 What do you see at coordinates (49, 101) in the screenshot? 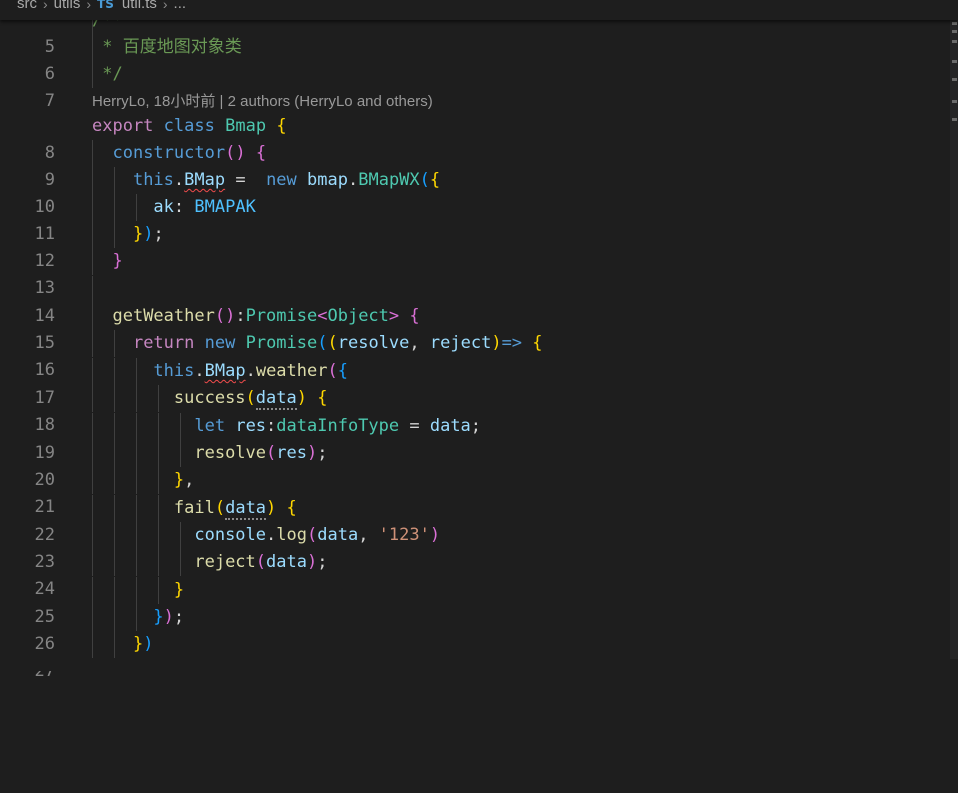
I see `line-number: 7` at bounding box center [49, 101].